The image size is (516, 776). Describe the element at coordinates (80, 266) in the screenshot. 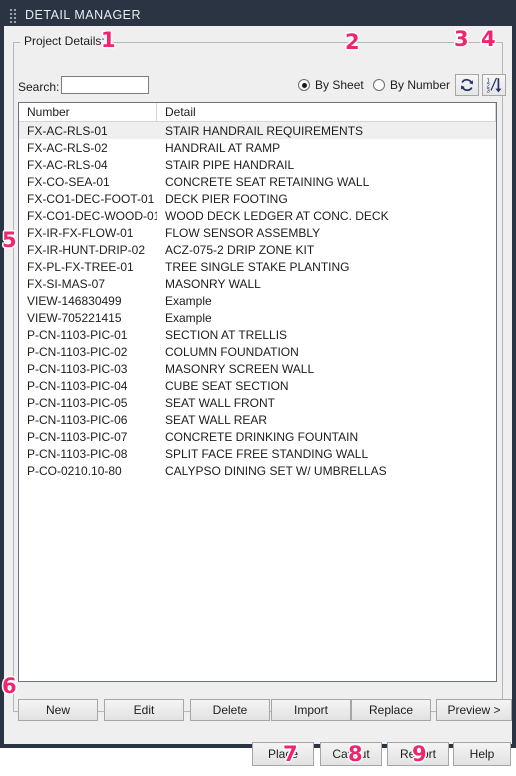

I see `cell-number: FX-PL-FX-TREE-01` at that location.